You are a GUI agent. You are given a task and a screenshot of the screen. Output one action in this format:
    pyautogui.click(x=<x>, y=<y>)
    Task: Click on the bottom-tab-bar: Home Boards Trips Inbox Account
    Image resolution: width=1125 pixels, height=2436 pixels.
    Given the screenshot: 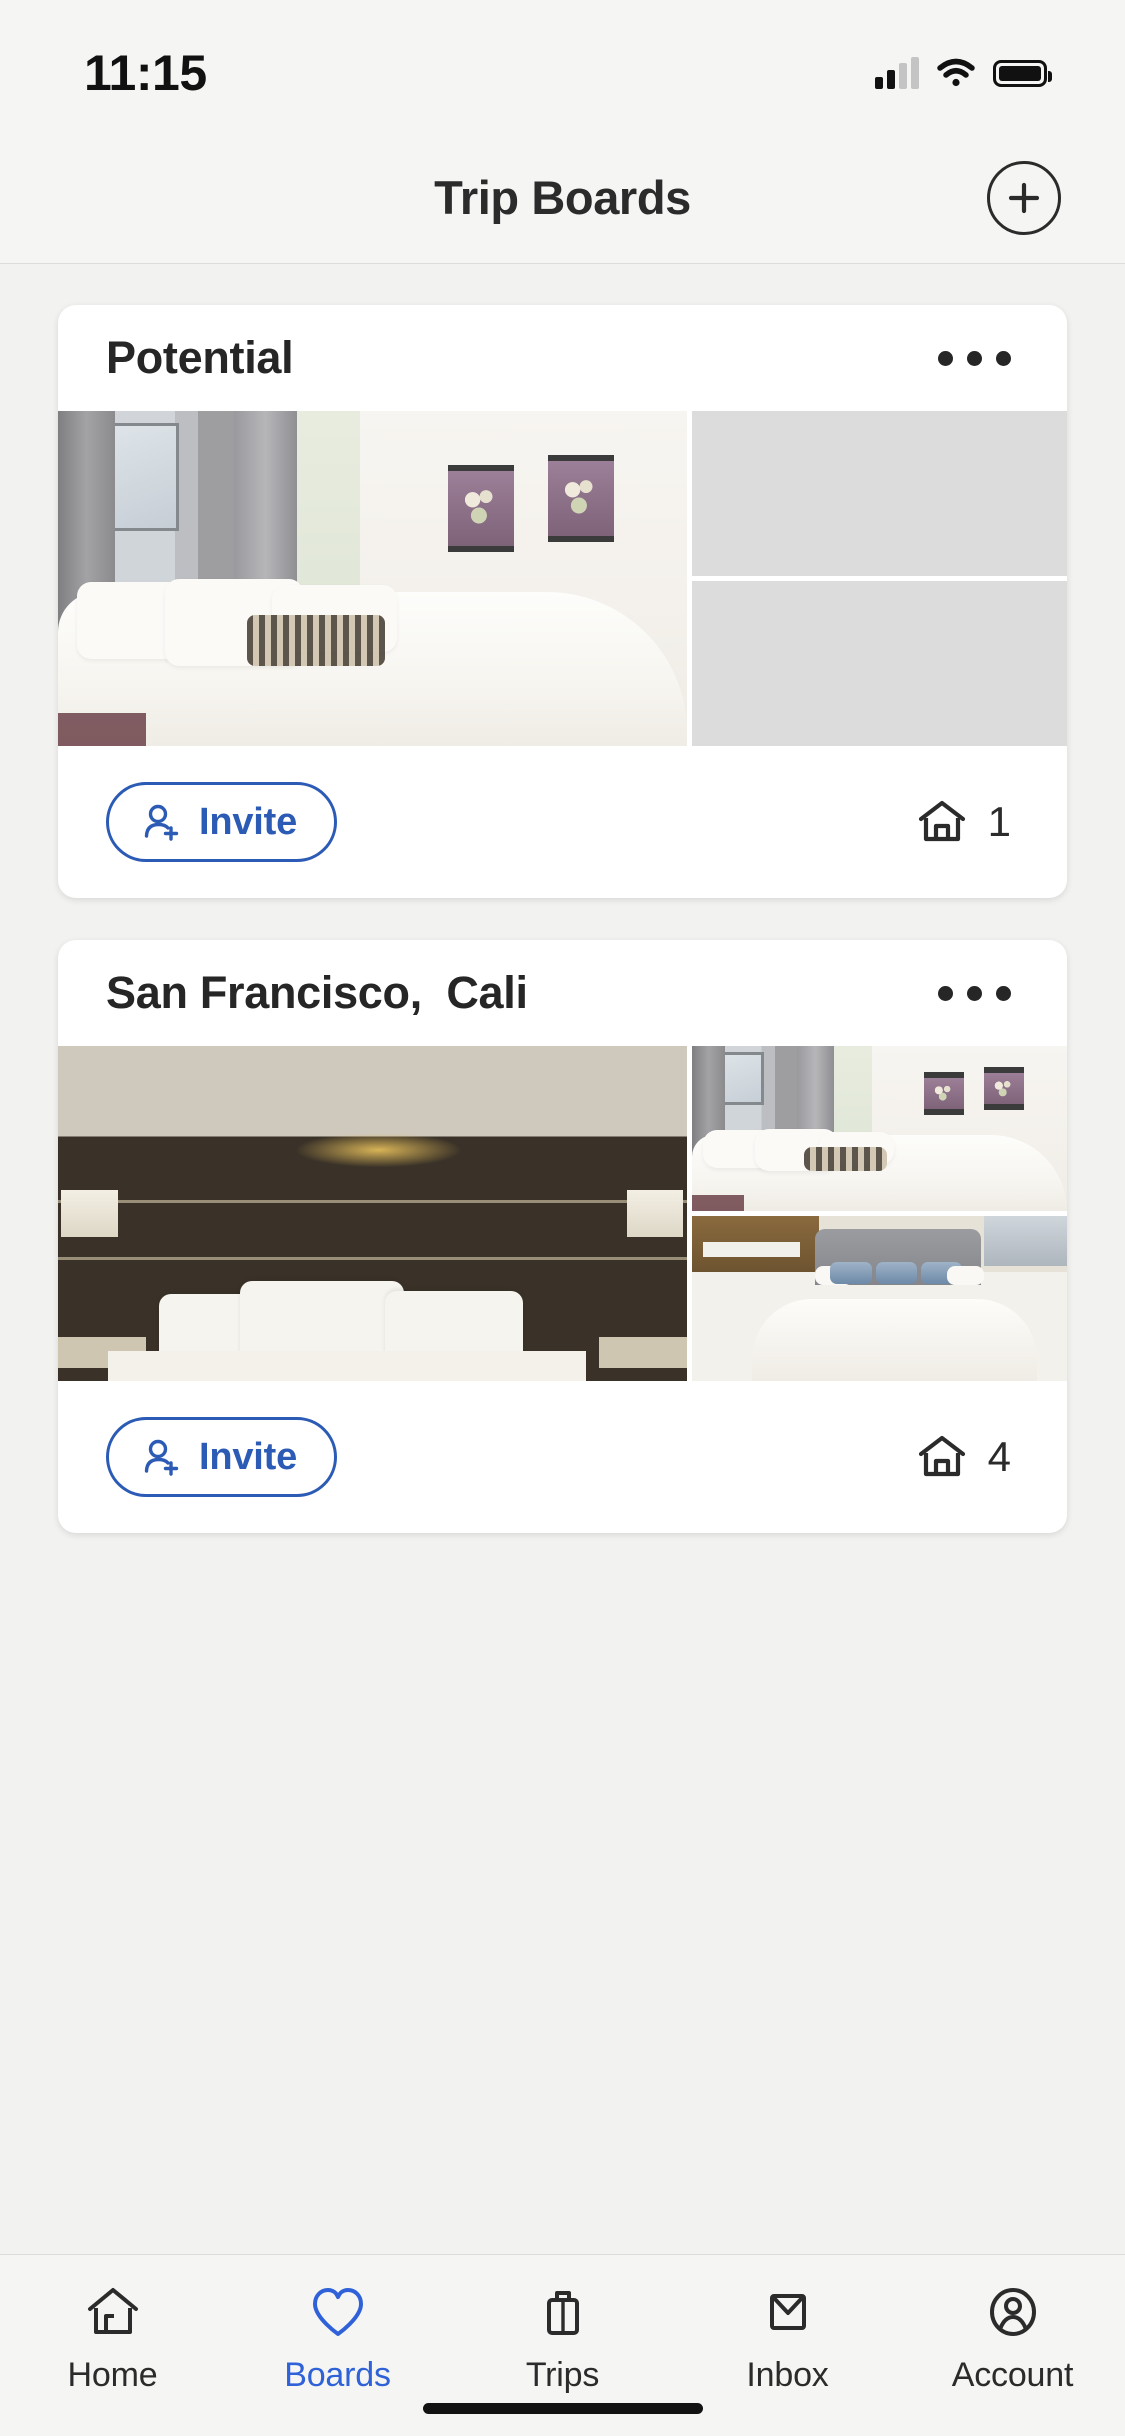 What is the action you would take?
    pyautogui.click(x=562, y=2345)
    